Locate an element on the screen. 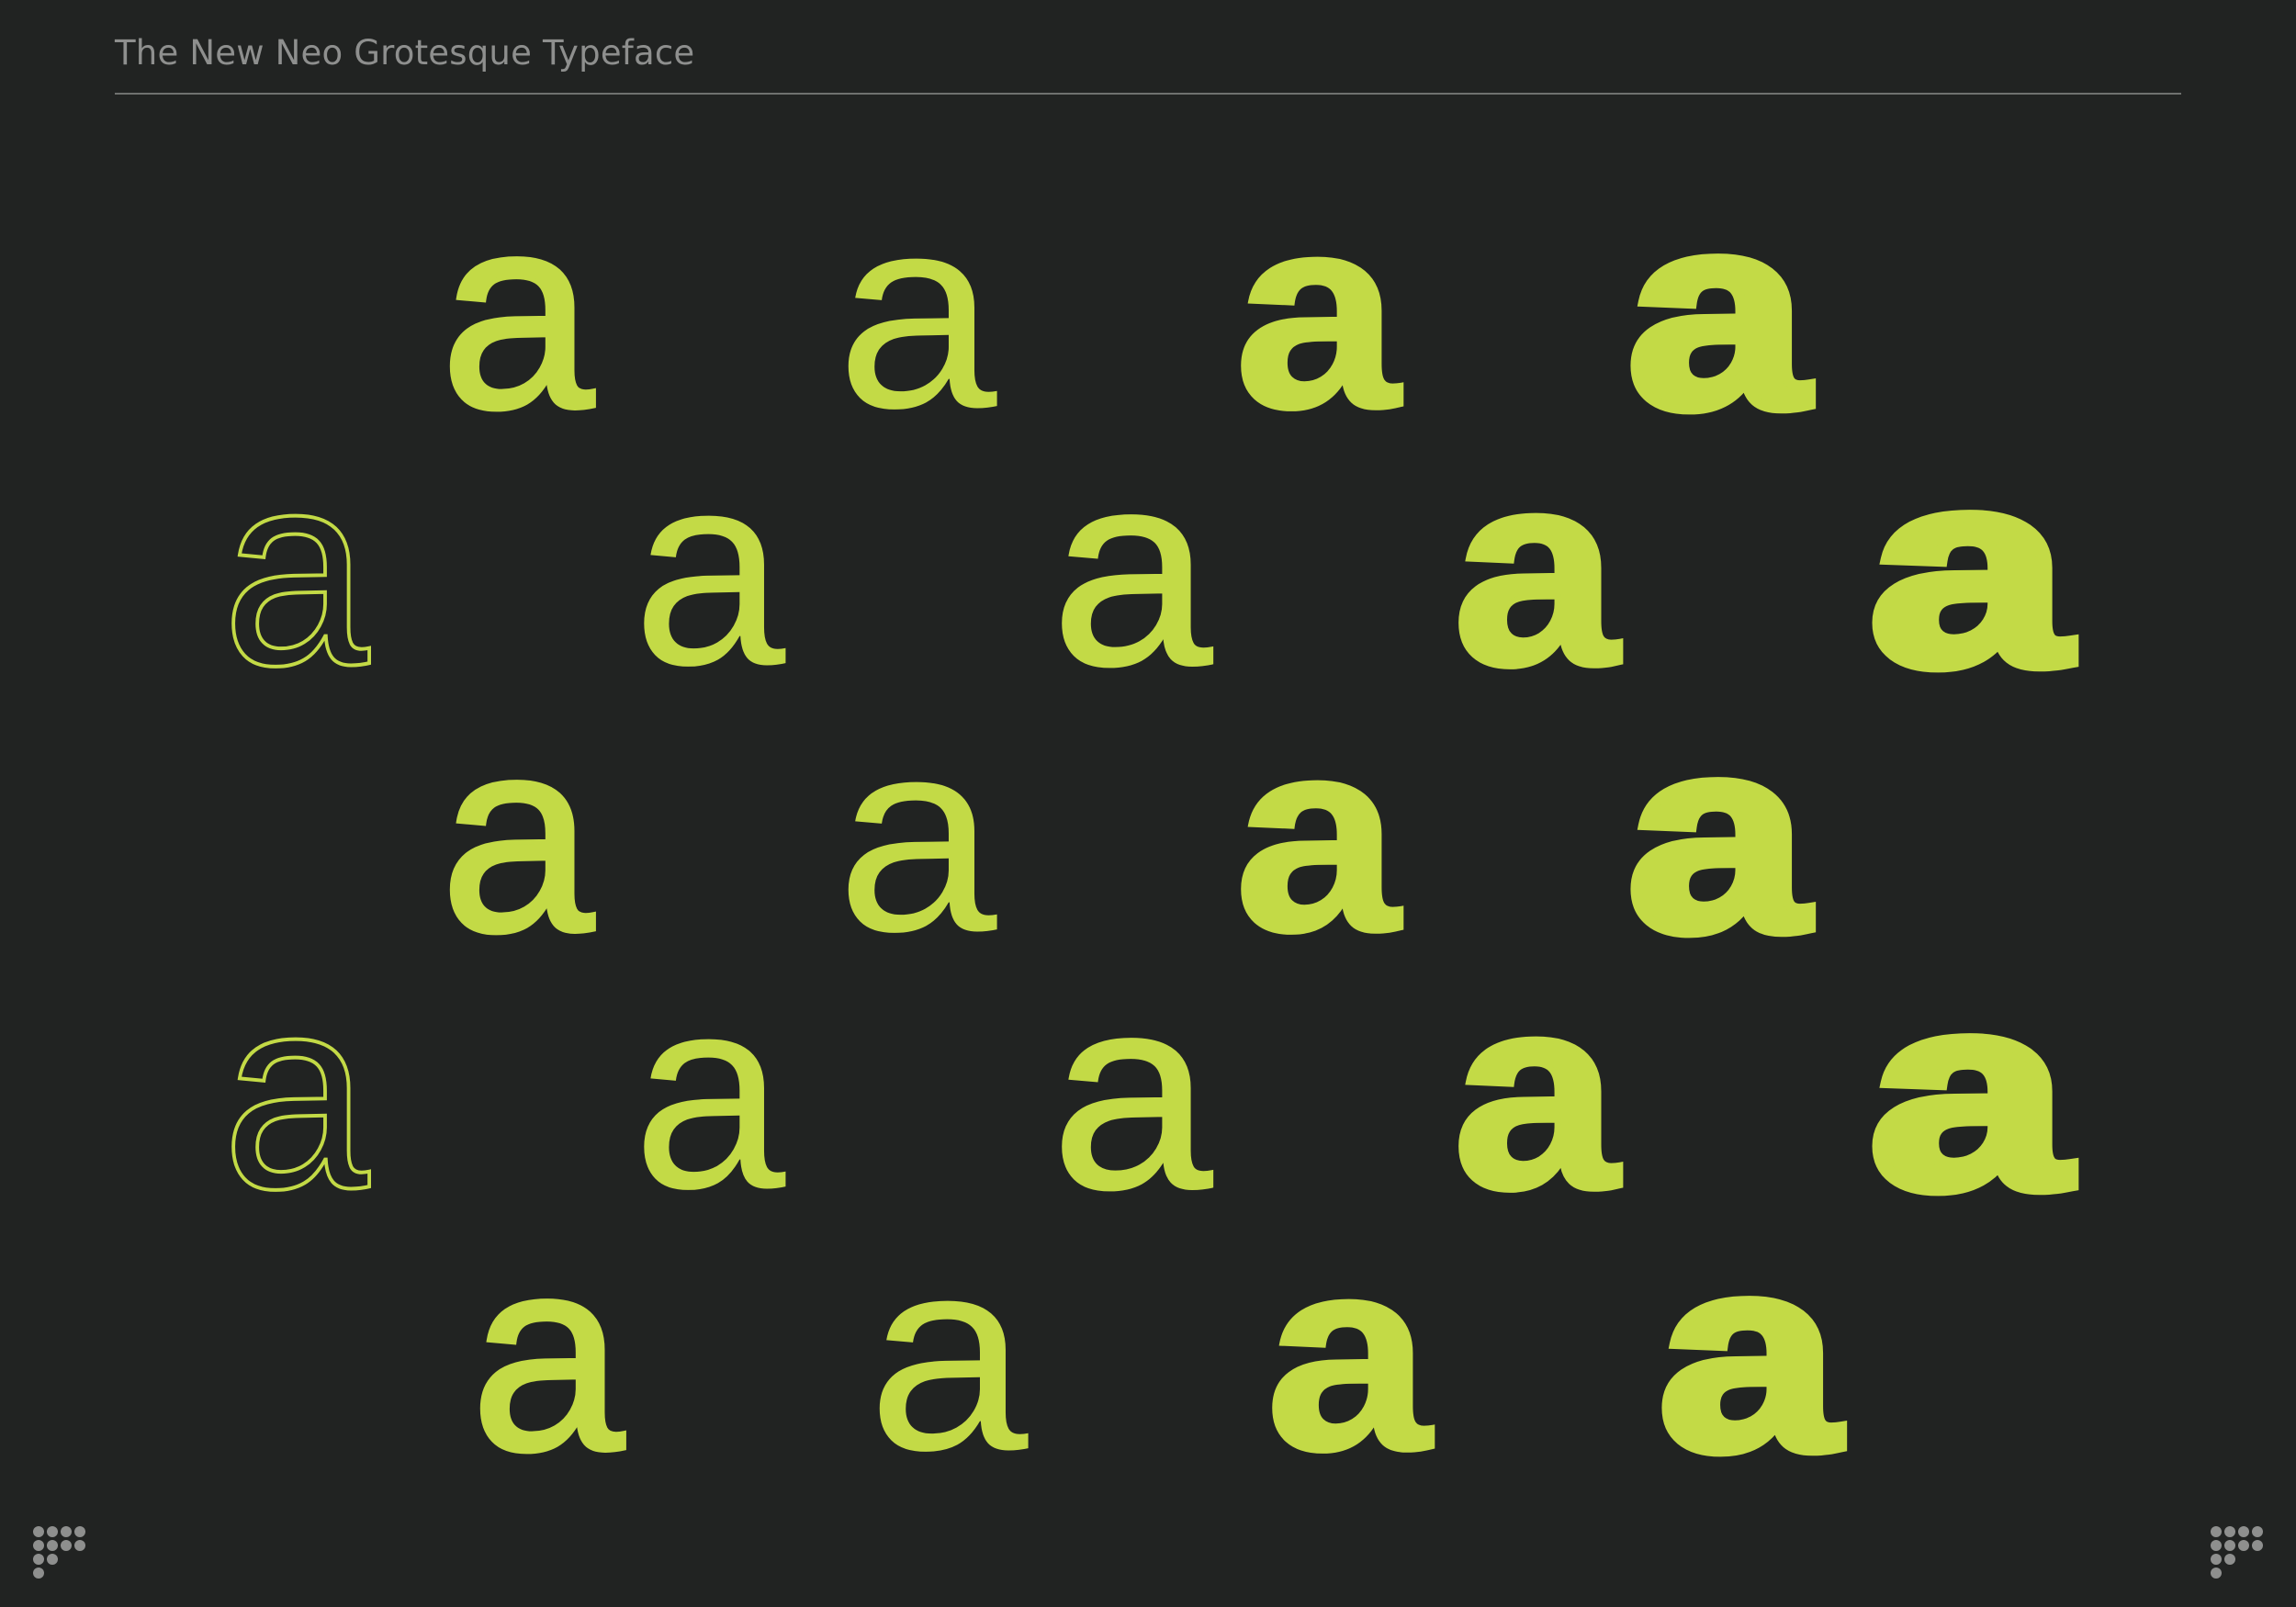 The height and width of the screenshot is (1607, 2296). page-title: The New Neo Grotesque Typeface is located at coordinates (405, 53).